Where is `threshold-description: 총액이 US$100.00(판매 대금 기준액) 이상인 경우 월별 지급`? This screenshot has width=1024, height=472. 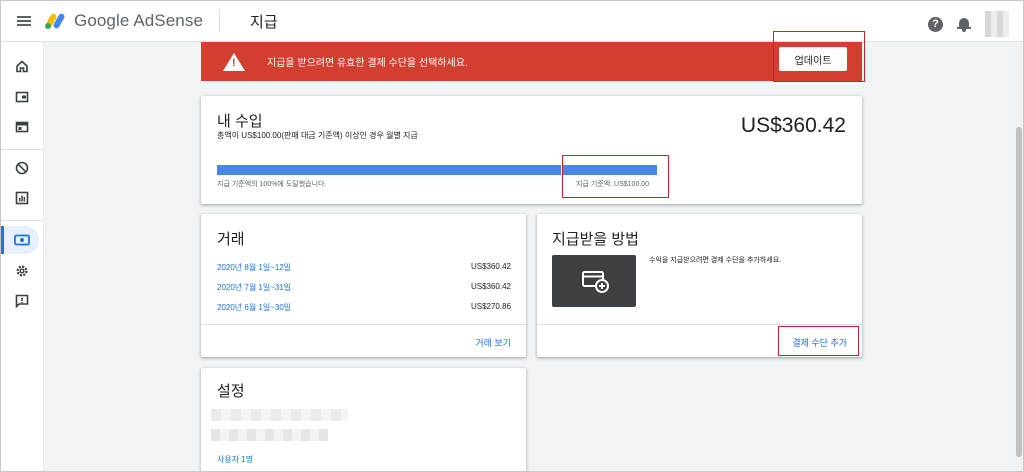 threshold-description: 총액이 US$100.00(판매 대금 기준액) 이상인 경우 월별 지급 is located at coordinates (317, 135).